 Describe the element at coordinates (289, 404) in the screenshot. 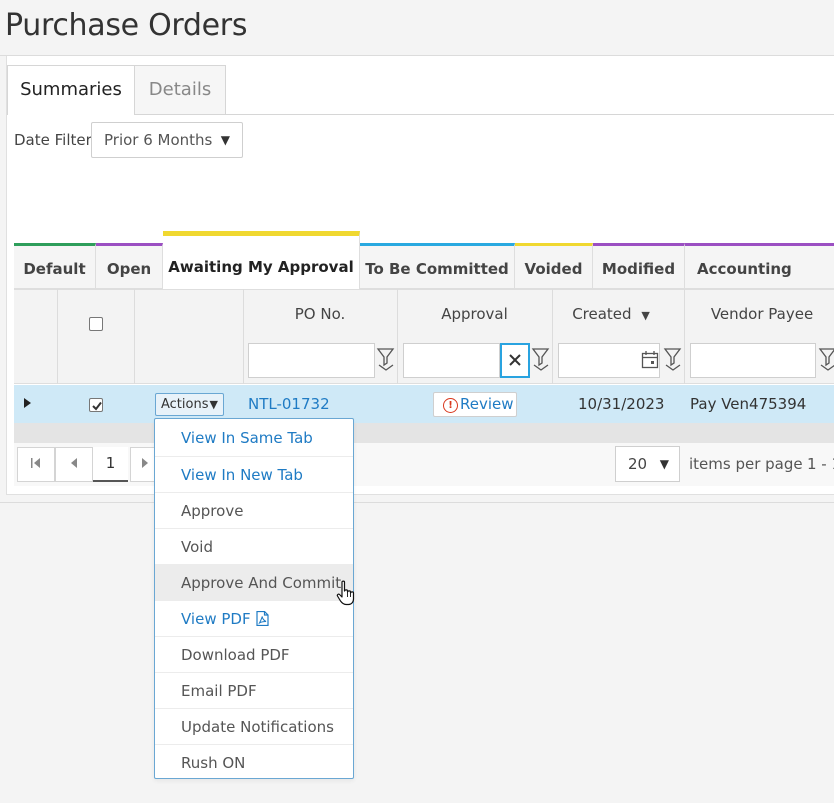

I see `po-number-link: NTL-01732` at that location.